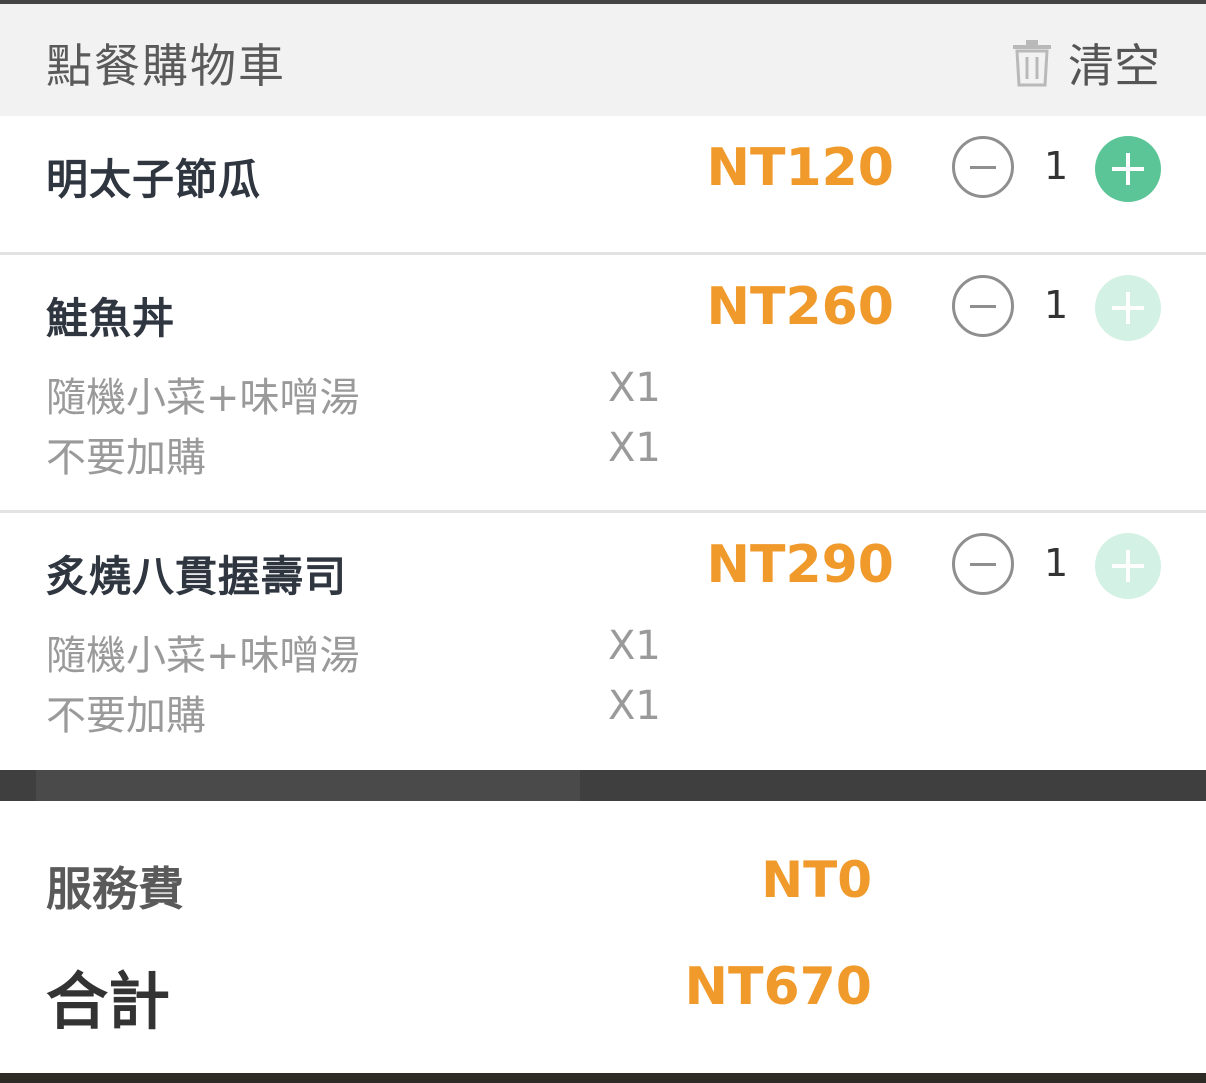 Image resolution: width=1206 pixels, height=1083 pixels. Describe the element at coordinates (800, 307) in the screenshot. I see `item-price: NT260` at that location.